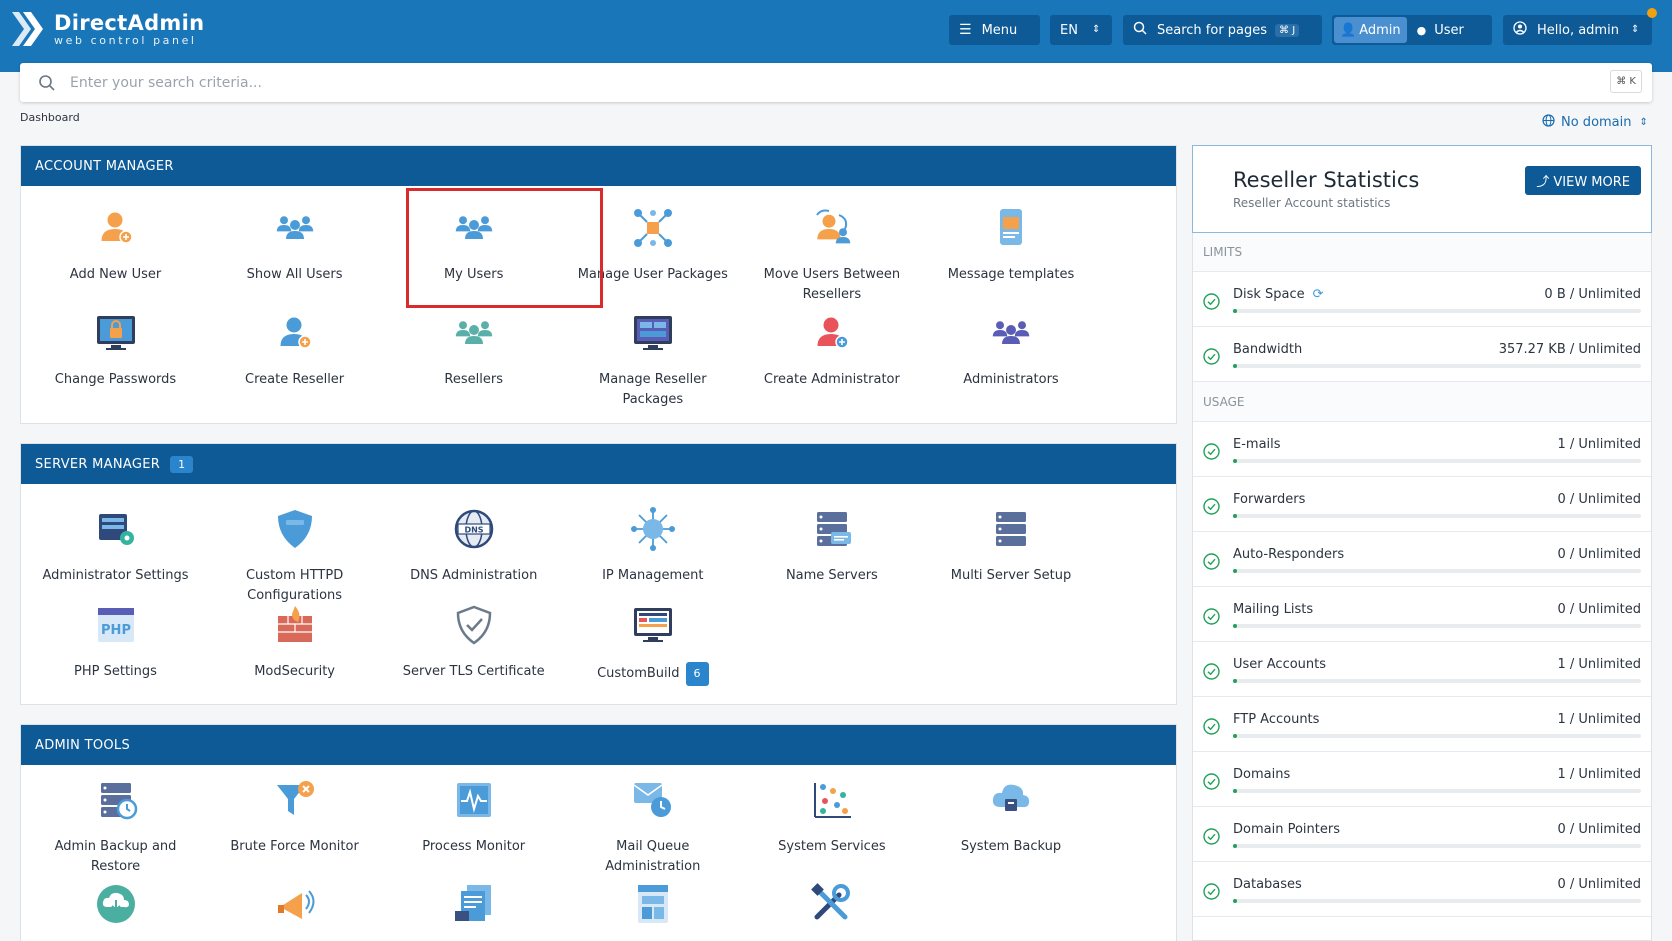 The image size is (1672, 941). Describe the element at coordinates (652, 546) in the screenshot. I see `tile-ip-management: IP Management` at that location.